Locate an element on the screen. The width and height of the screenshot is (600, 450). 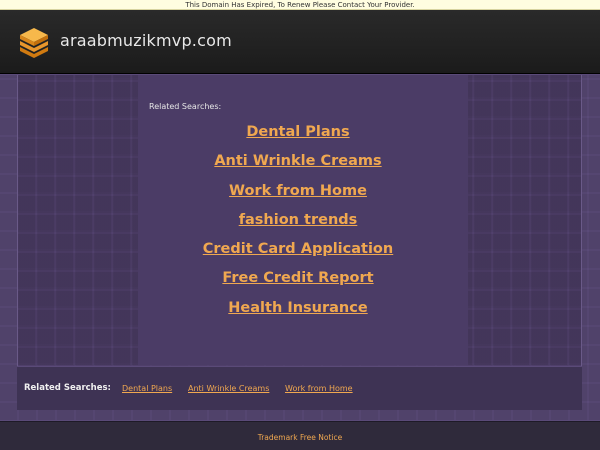
footer-link-anti-wrinkle-creams: Anti Wrinkle Creams is located at coordinates (228, 388).